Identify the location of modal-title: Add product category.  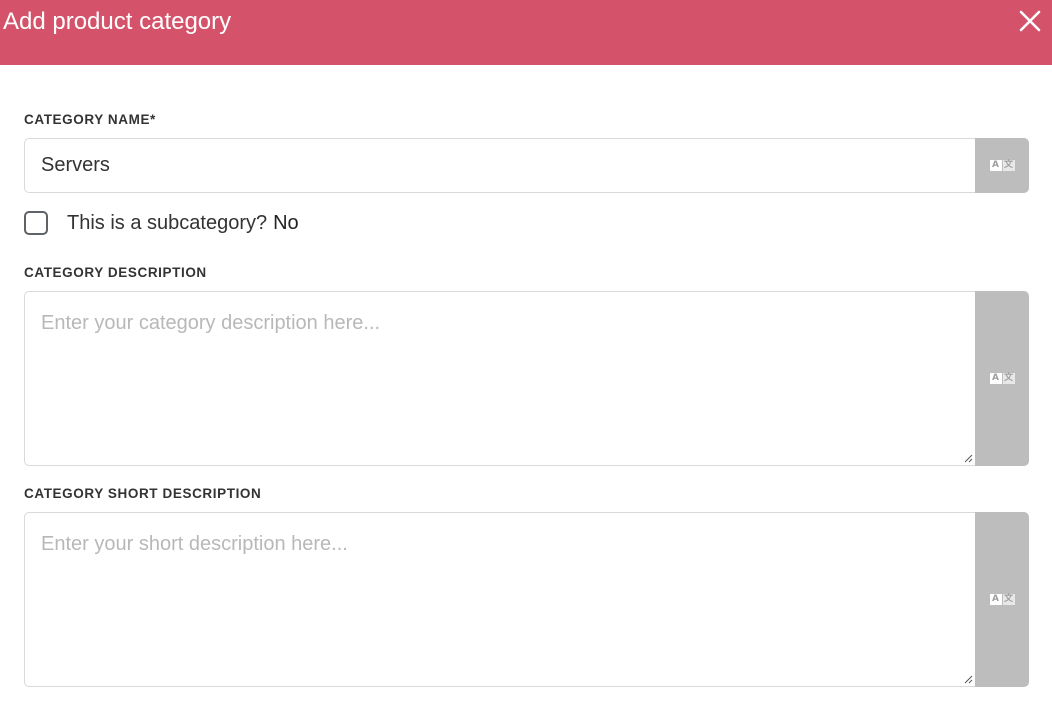
(117, 21).